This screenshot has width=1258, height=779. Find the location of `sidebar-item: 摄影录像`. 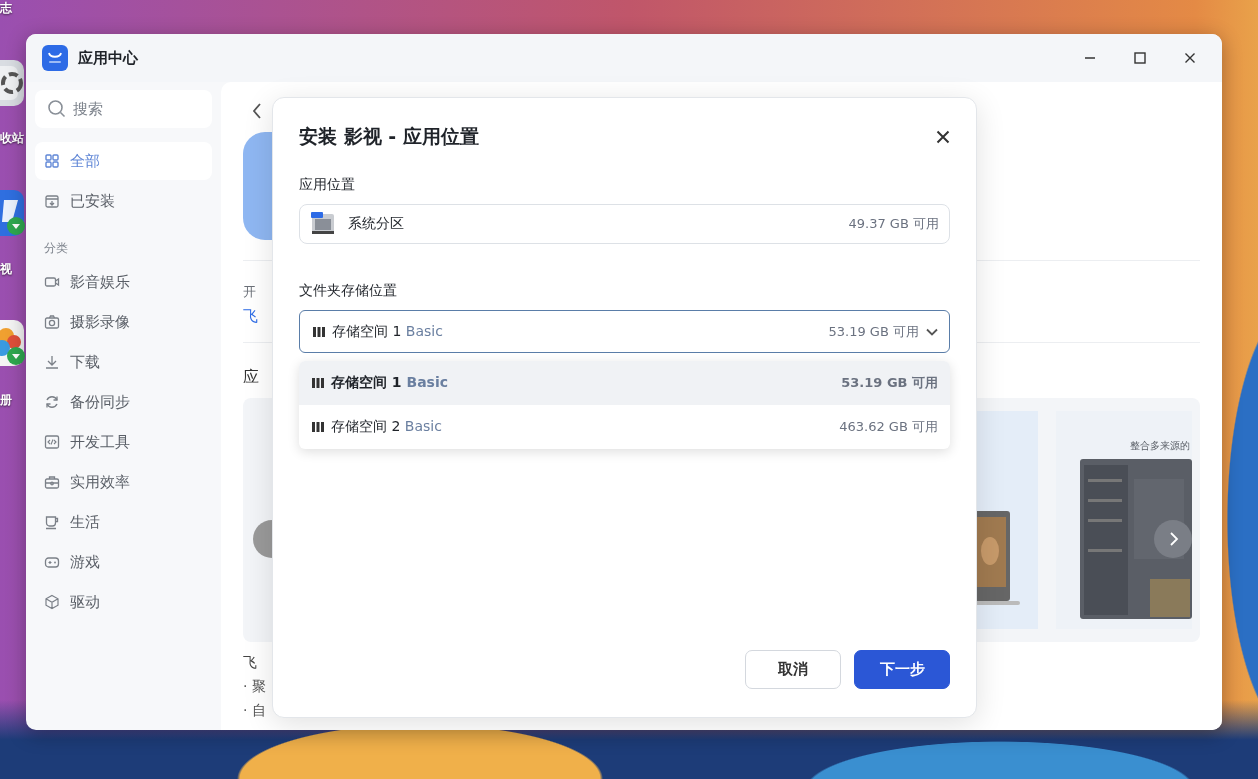

sidebar-item: 摄影录像 is located at coordinates (123, 322).